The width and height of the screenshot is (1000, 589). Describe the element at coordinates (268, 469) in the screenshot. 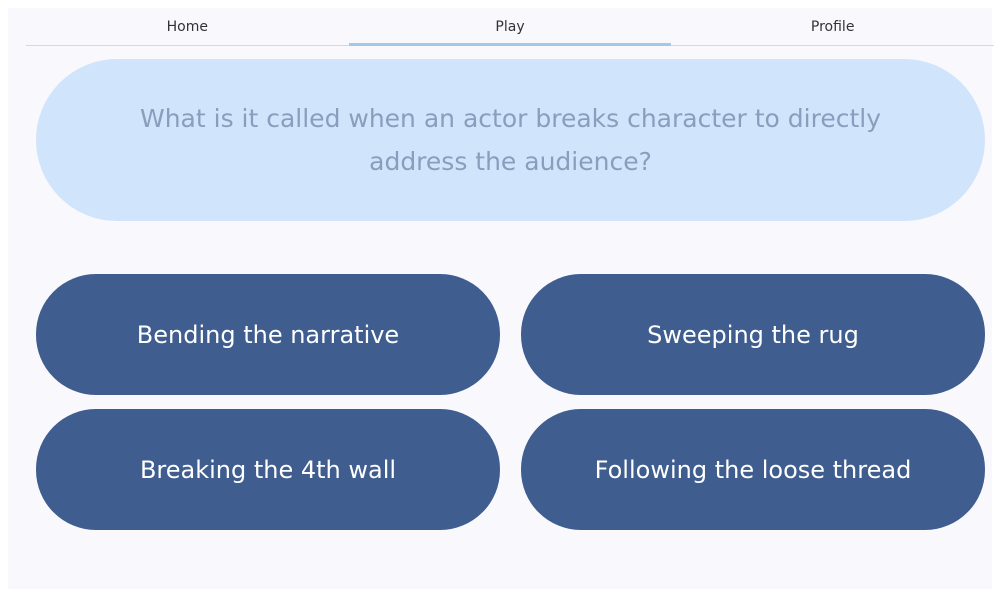

I see `answer-button-3: Breaking the 4th wall` at that location.